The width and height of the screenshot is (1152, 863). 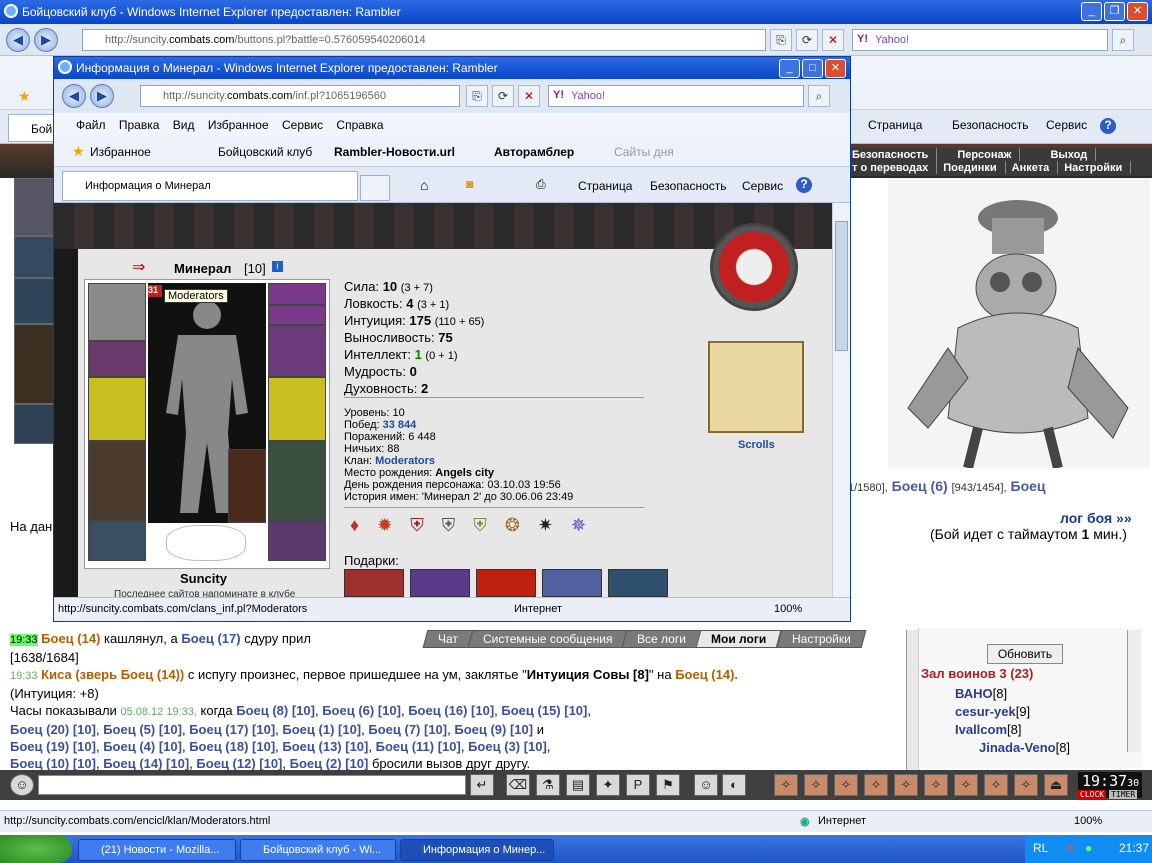 I want to click on ring-slot, so click(x=117, y=359).